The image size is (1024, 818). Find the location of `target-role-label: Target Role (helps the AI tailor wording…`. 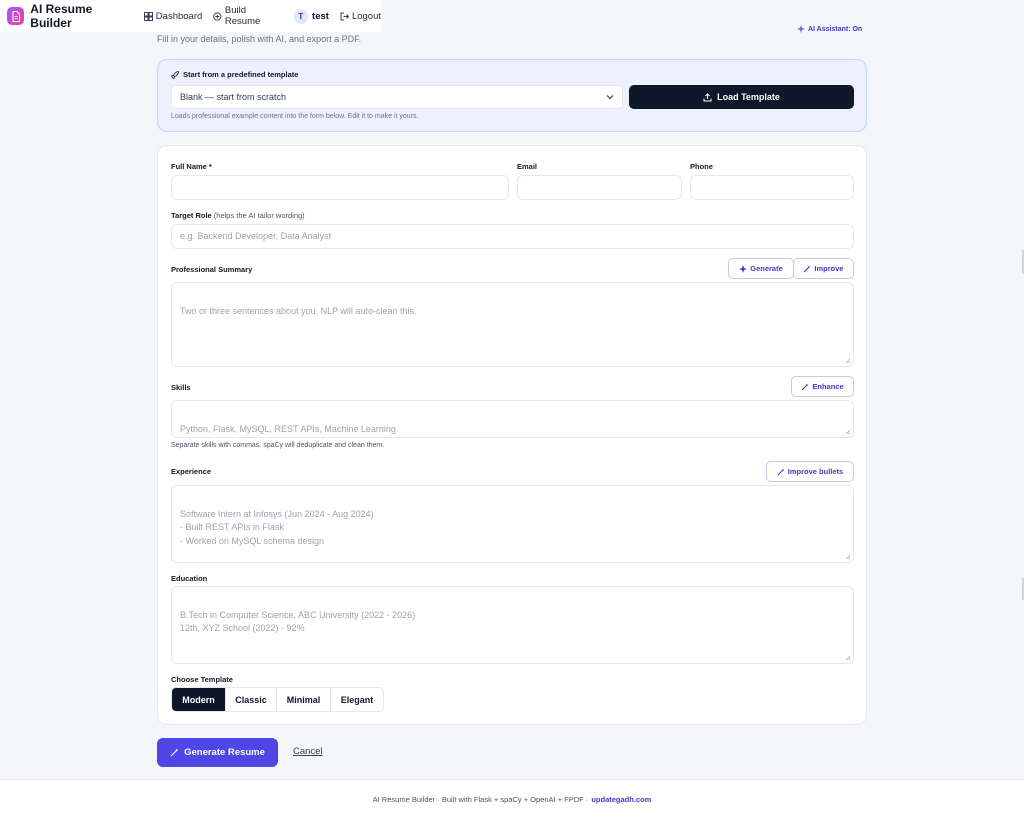

target-role-label: Target Role (helps the AI tailor wording… is located at coordinates (238, 215).